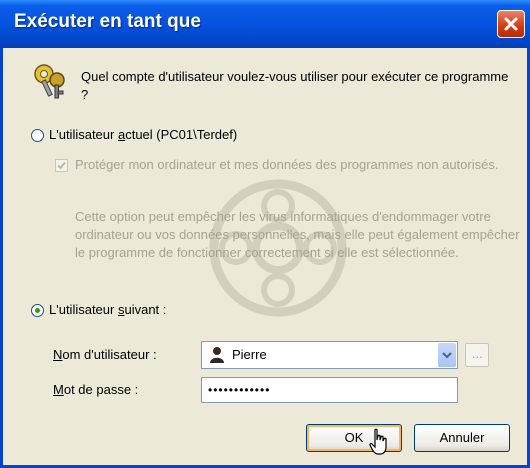  I want to click on window-title: Exécuter en tant que, so click(107, 21).